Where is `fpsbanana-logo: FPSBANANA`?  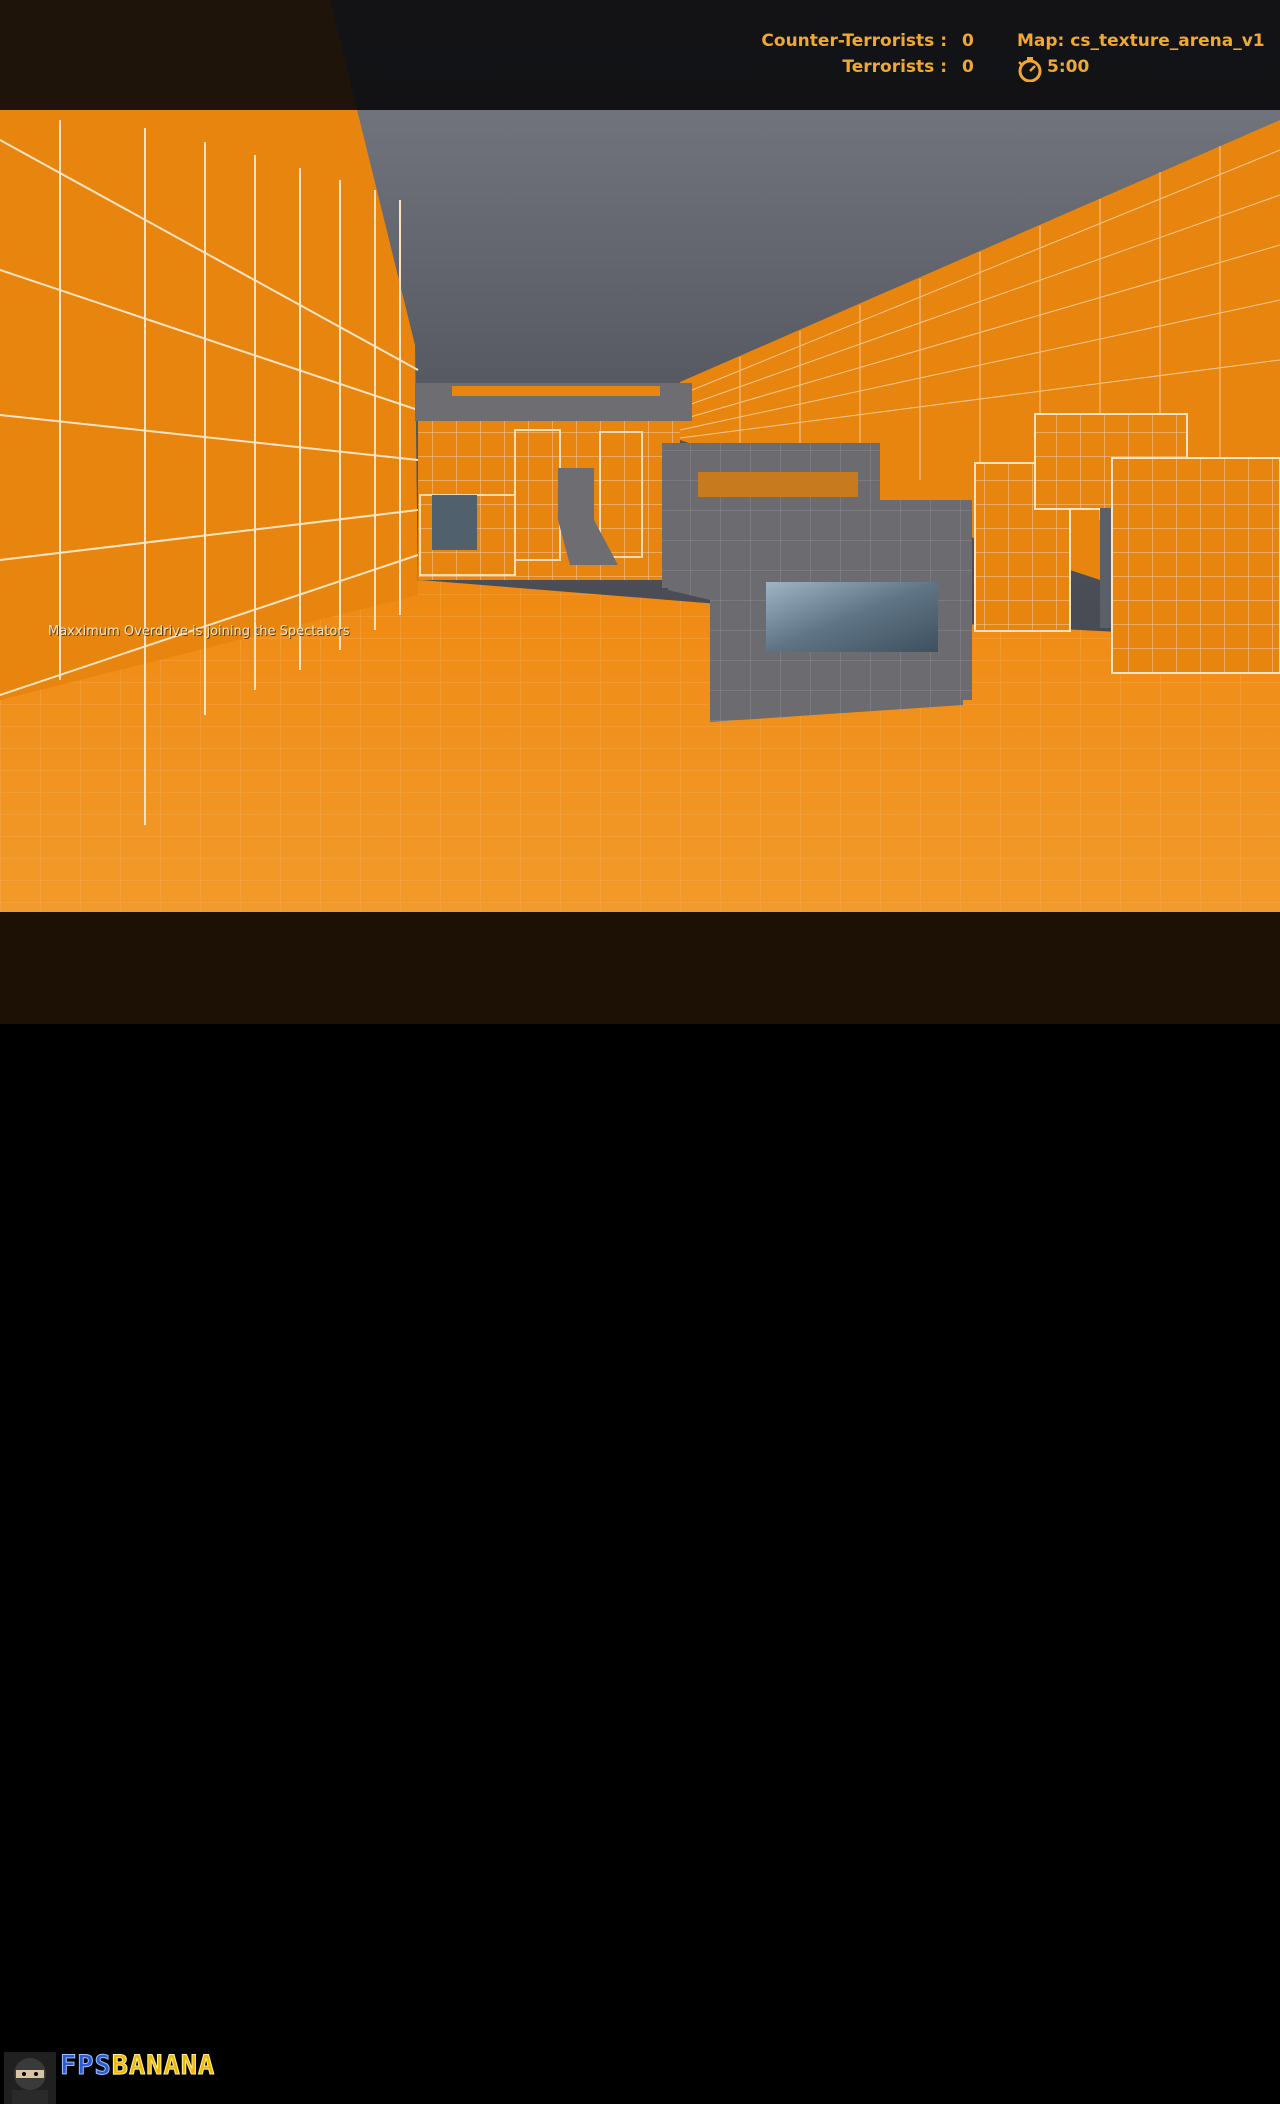
fpsbanana-logo: FPSBANANA is located at coordinates (138, 2066).